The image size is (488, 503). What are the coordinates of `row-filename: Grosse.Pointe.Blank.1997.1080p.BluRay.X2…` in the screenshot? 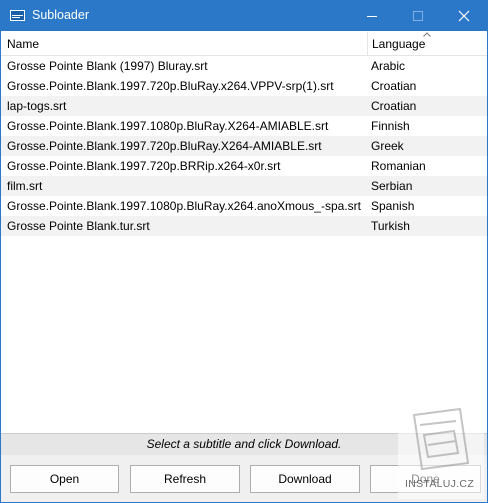 It's located at (168, 126).